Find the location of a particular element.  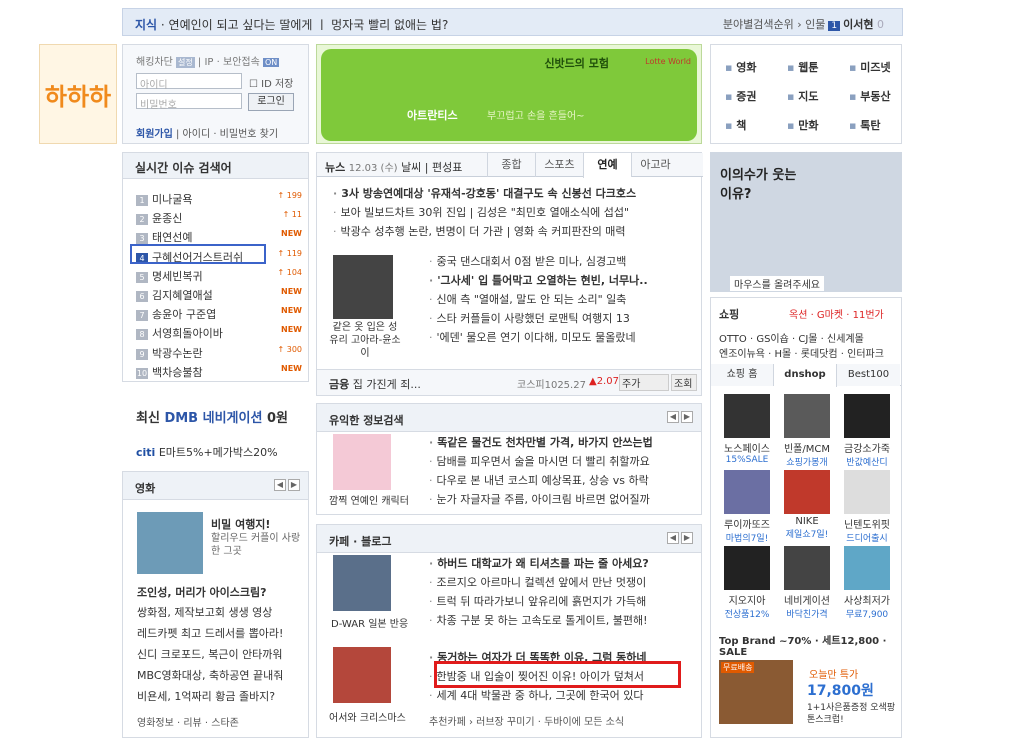

issue-label: 서영희돌아이바 is located at coordinates (187, 333).